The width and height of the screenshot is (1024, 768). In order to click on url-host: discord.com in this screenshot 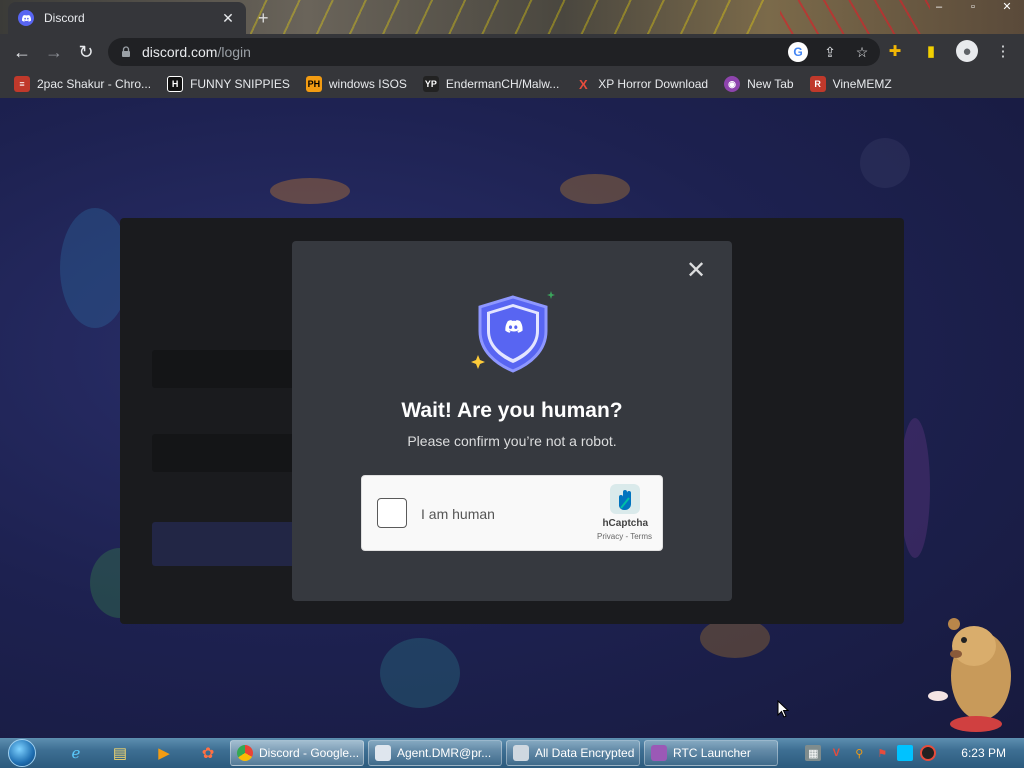, I will do `click(180, 52)`.